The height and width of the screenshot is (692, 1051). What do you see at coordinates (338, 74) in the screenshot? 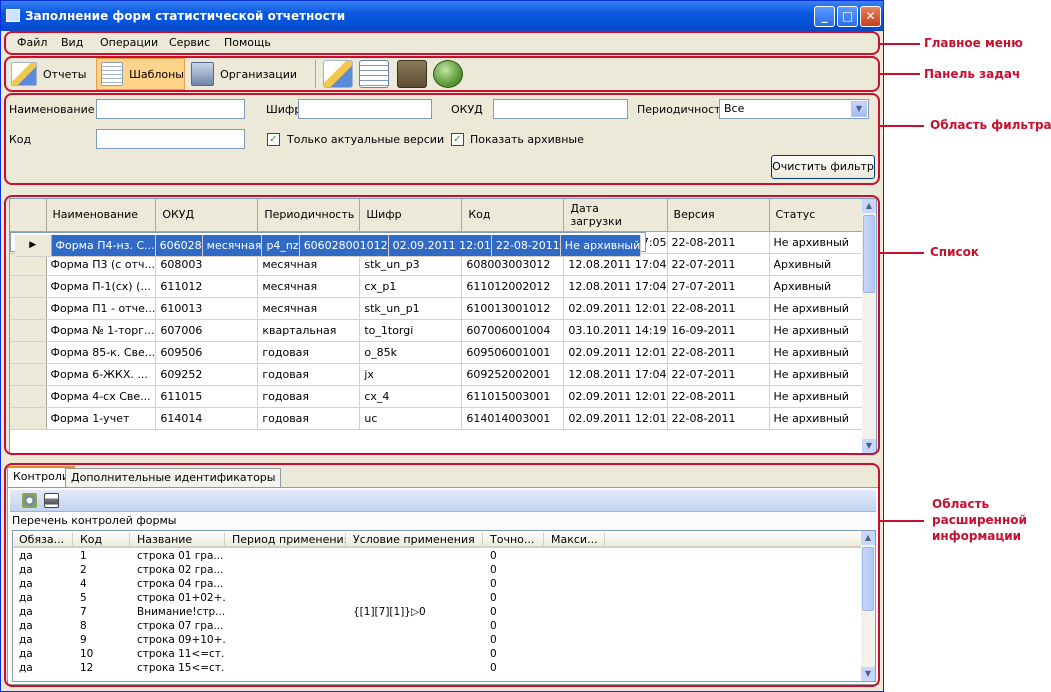
I see `edit-icon` at bounding box center [338, 74].